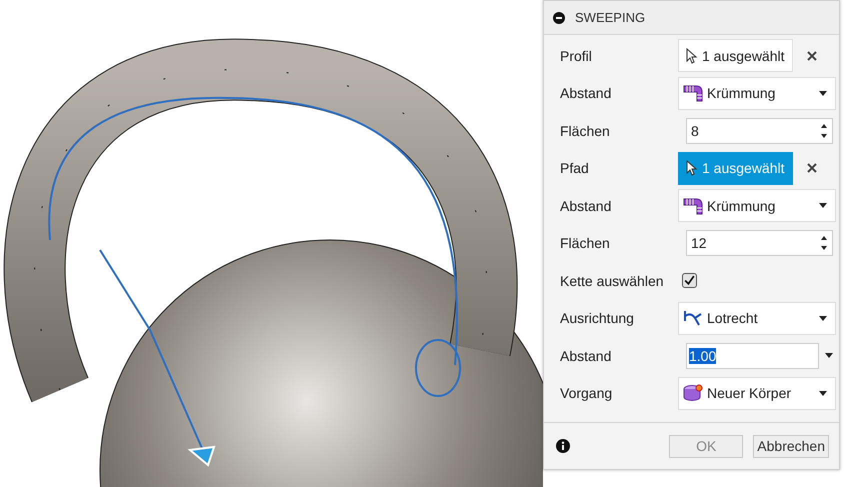 Image resolution: width=862 pixels, height=487 pixels. I want to click on checkbox, so click(689, 280).